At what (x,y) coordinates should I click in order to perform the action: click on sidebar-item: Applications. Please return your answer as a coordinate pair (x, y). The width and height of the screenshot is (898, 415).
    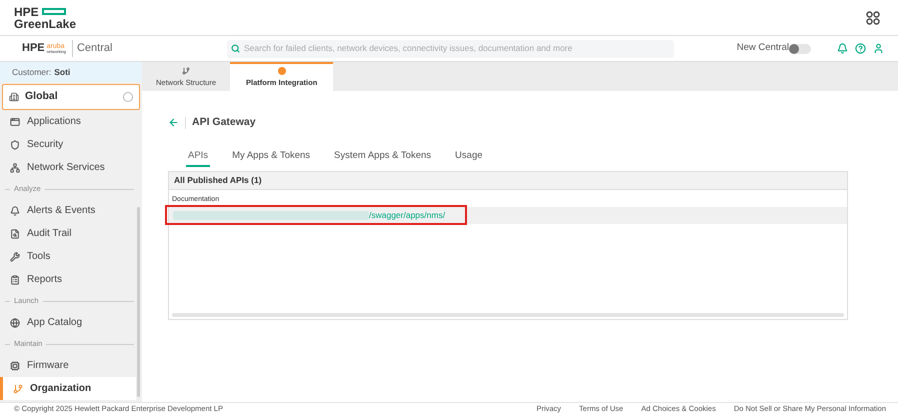
    Looking at the image, I should click on (68, 121).